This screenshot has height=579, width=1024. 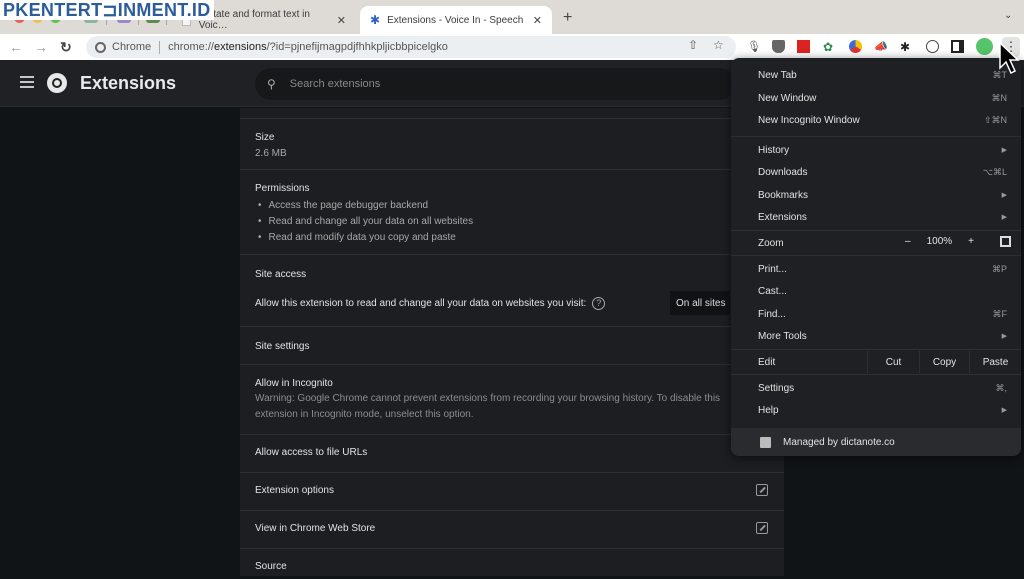 I want to click on back-icon: ←, so click(x=16, y=47).